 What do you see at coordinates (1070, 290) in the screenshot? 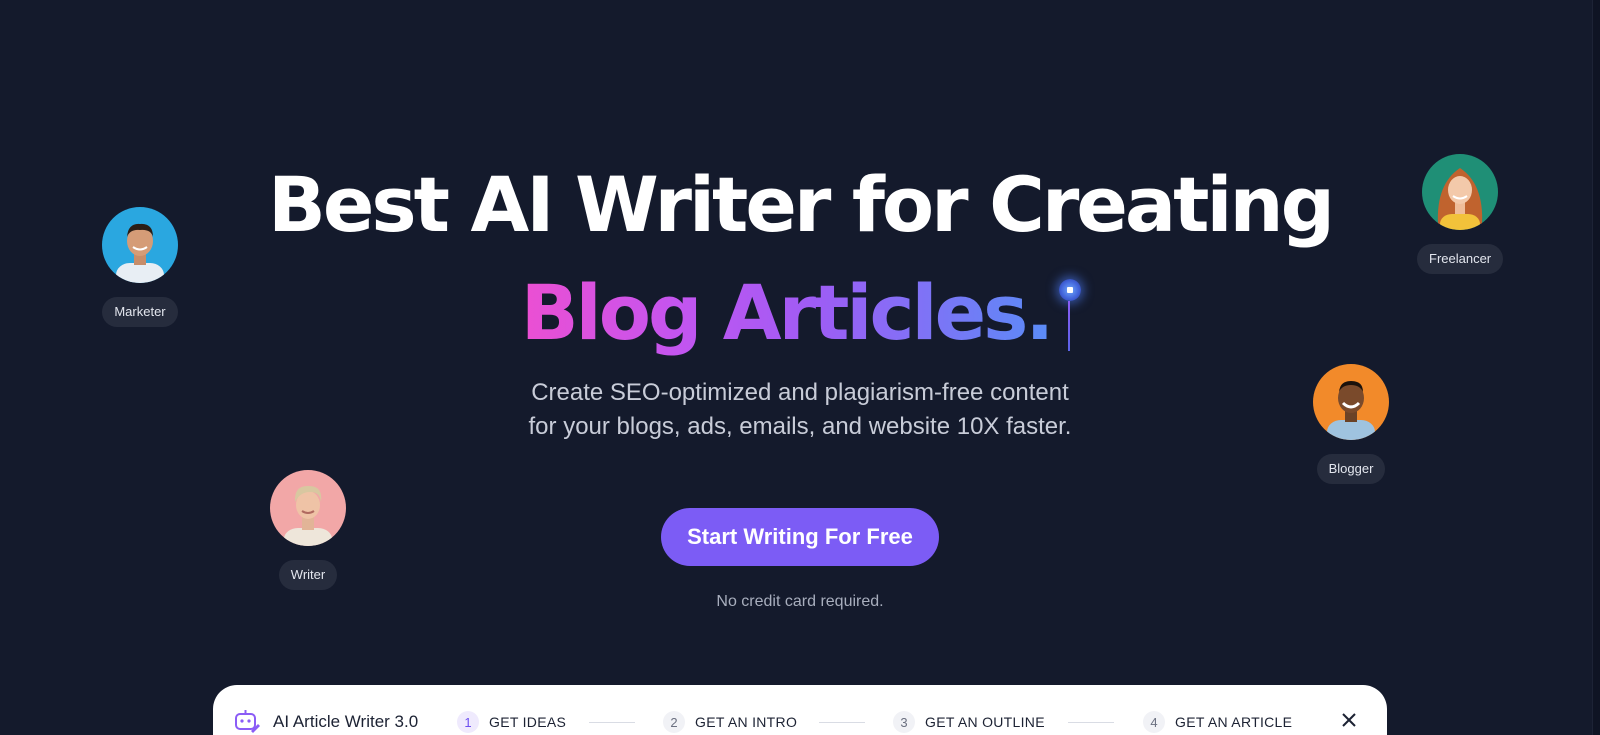
I see `cursor-orb-icon` at bounding box center [1070, 290].